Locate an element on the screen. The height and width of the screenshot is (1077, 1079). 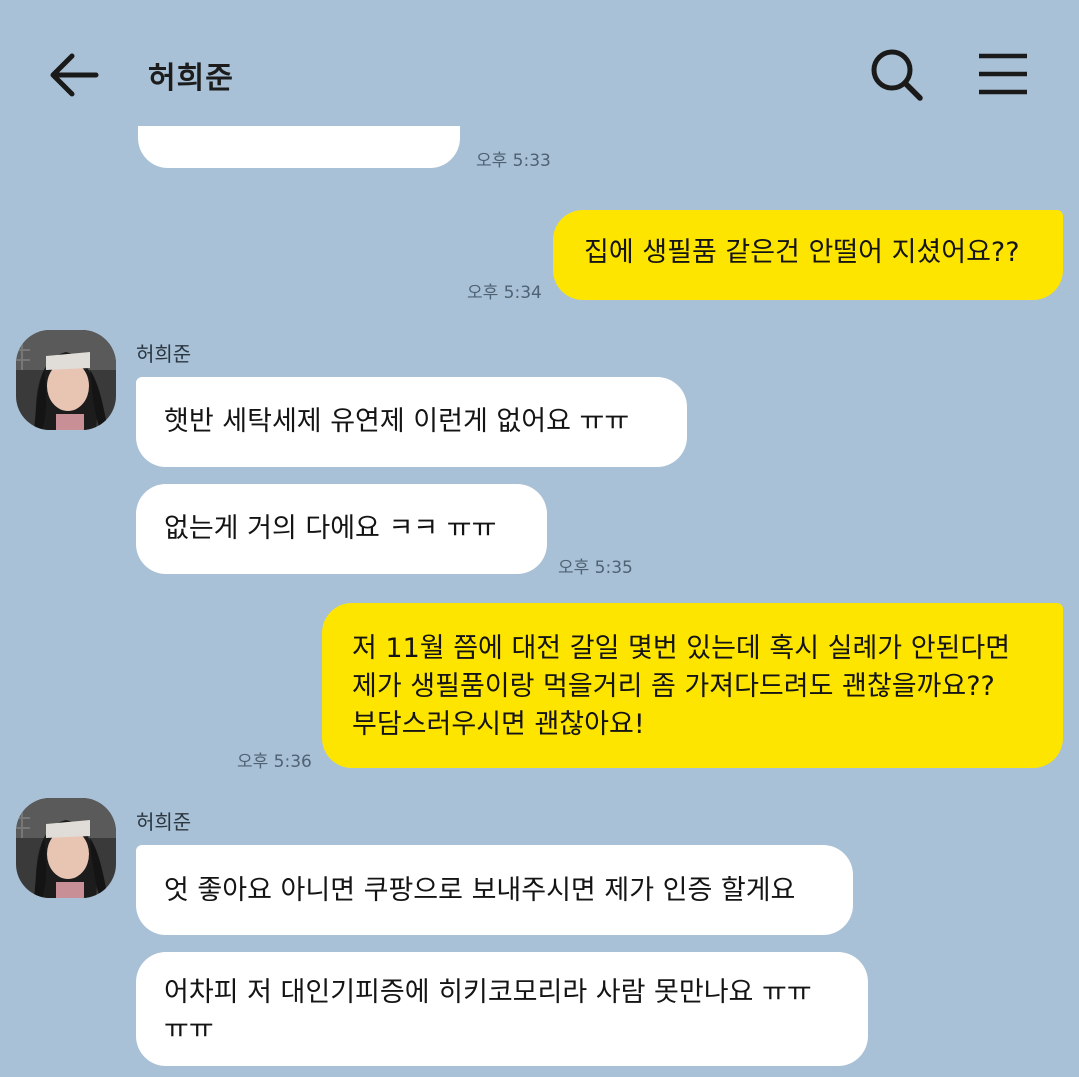
message-bubble-outgoing: 집에 생필품 같은건 안떨어 지셨어요?? is located at coordinates (808, 255).